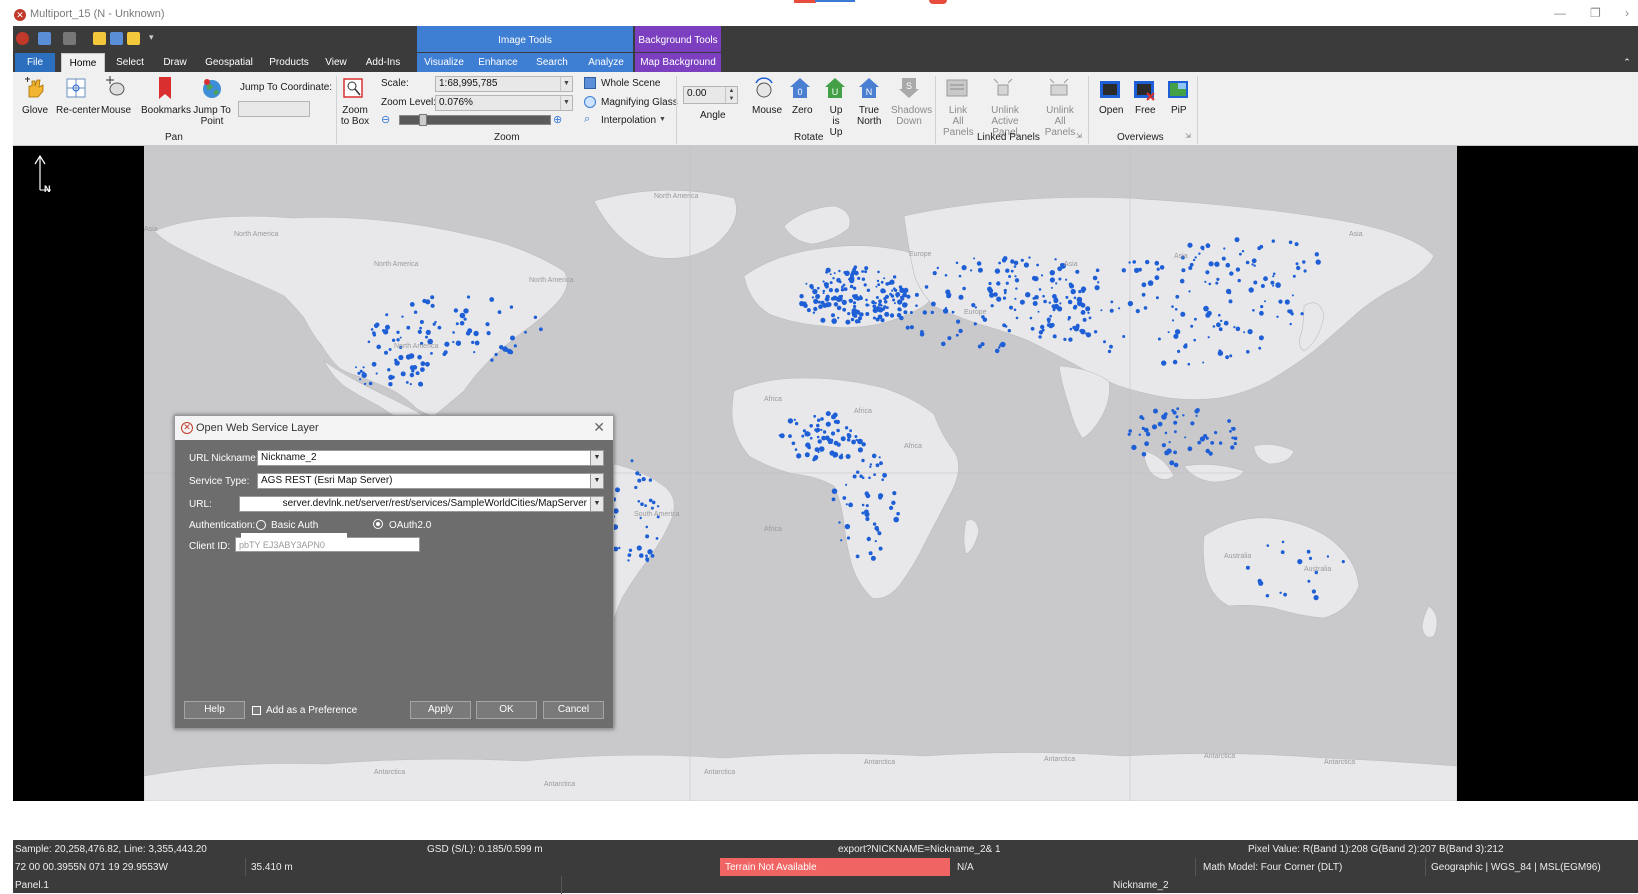 The width and height of the screenshot is (1638, 894). What do you see at coordinates (1059, 88) in the screenshot?
I see `unlink-all-panels-icon` at bounding box center [1059, 88].